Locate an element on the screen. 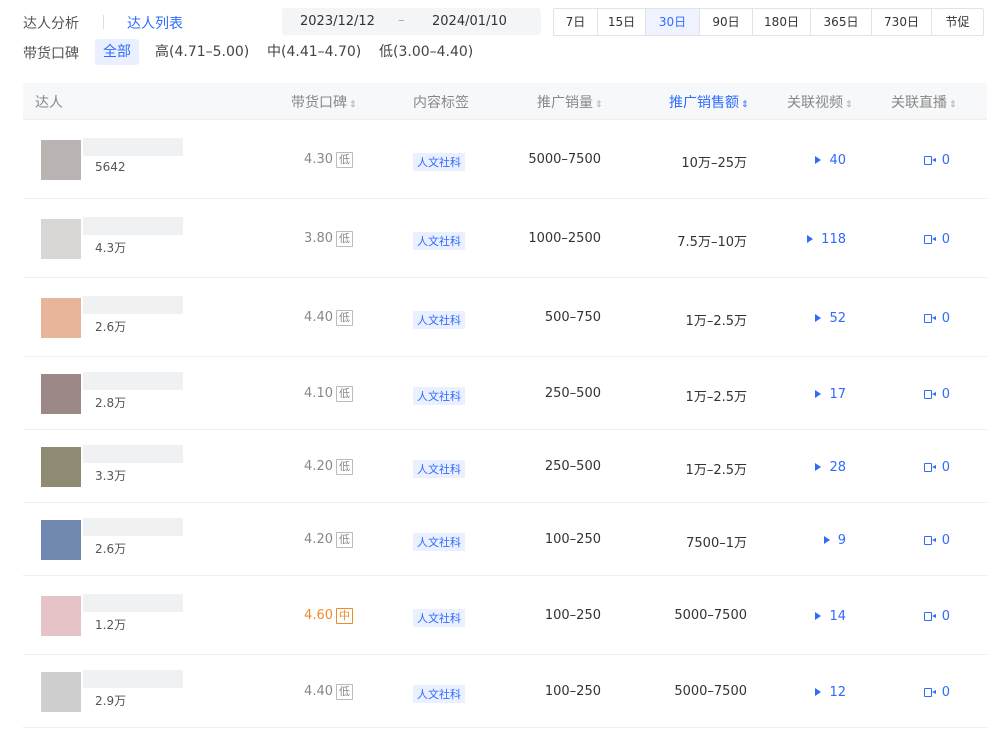 This screenshot has width=1002, height=734. fans-count: 5642 is located at coordinates (110, 167).